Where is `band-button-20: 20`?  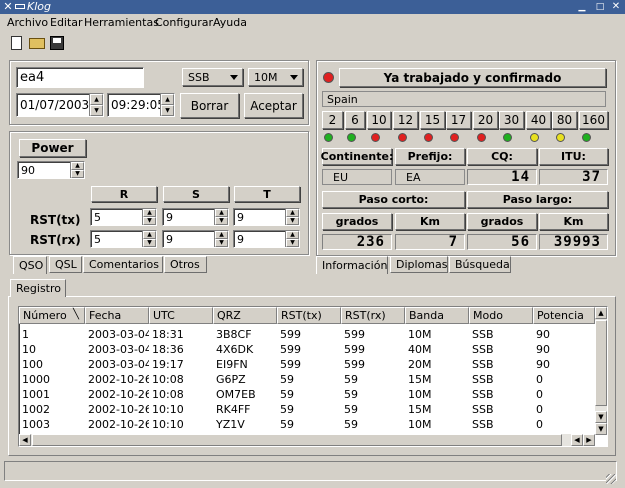 band-button-20: 20 is located at coordinates (485, 120).